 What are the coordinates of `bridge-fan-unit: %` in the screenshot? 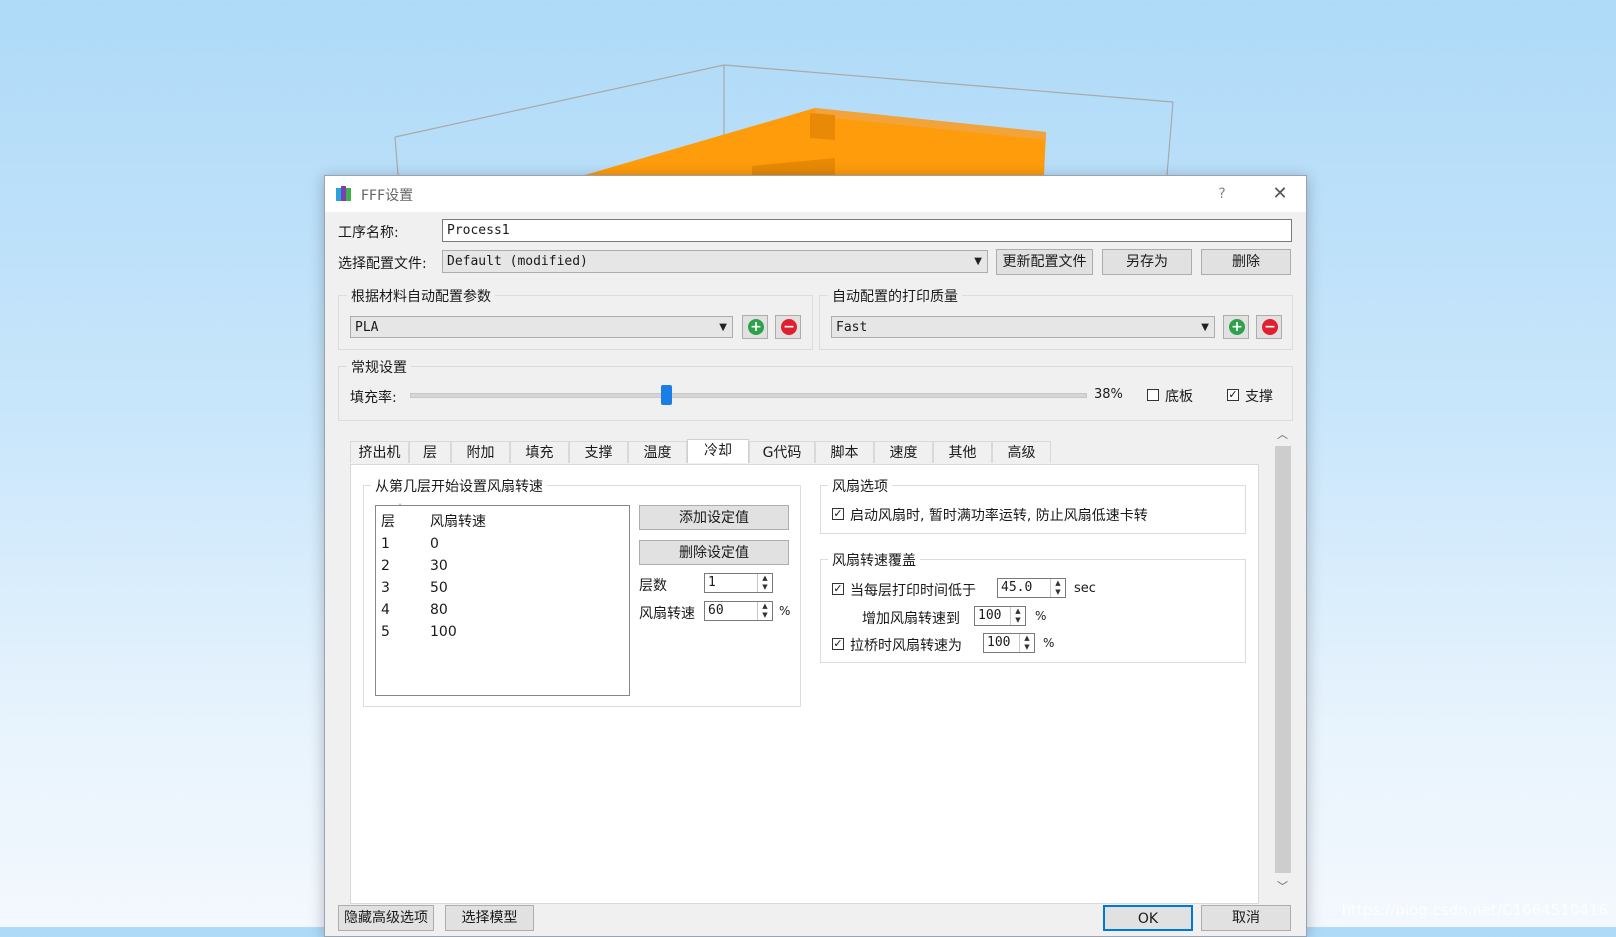 It's located at (1049, 643).